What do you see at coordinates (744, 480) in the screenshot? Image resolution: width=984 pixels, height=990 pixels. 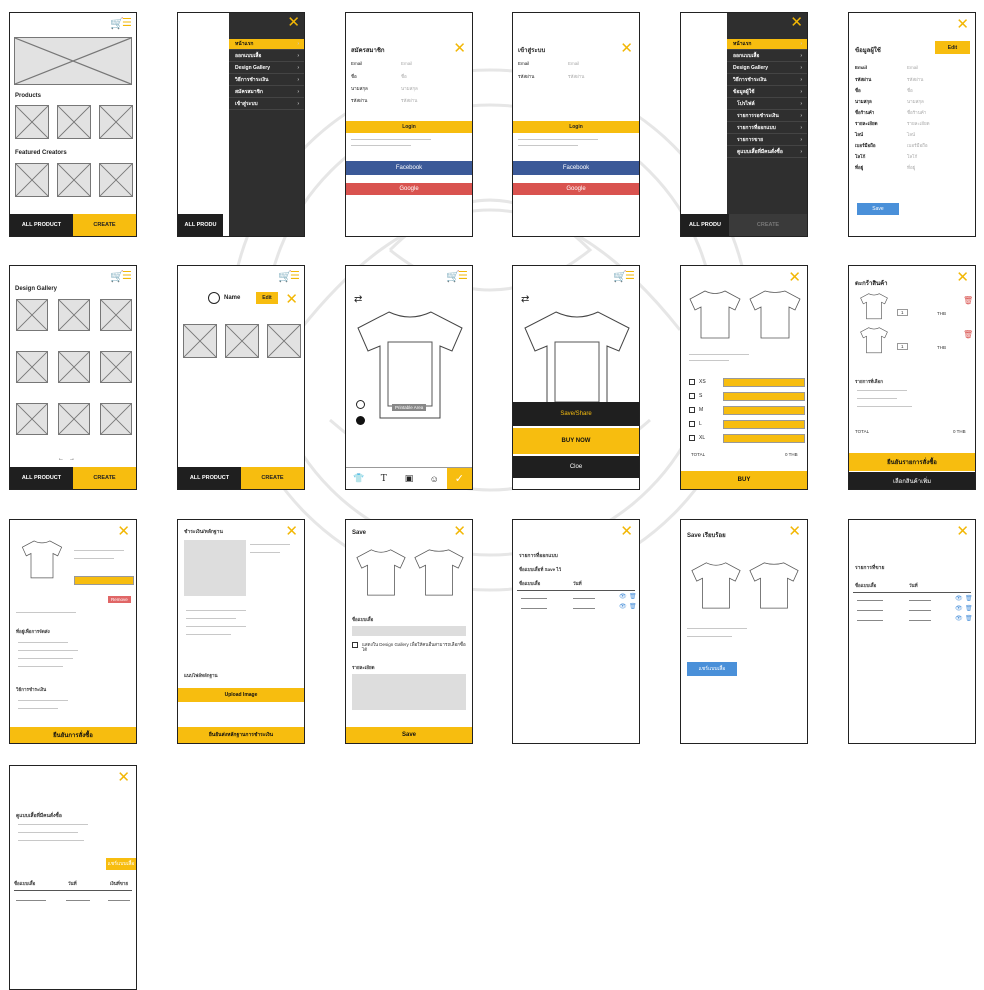 I see `buy-button: BUY` at bounding box center [744, 480].